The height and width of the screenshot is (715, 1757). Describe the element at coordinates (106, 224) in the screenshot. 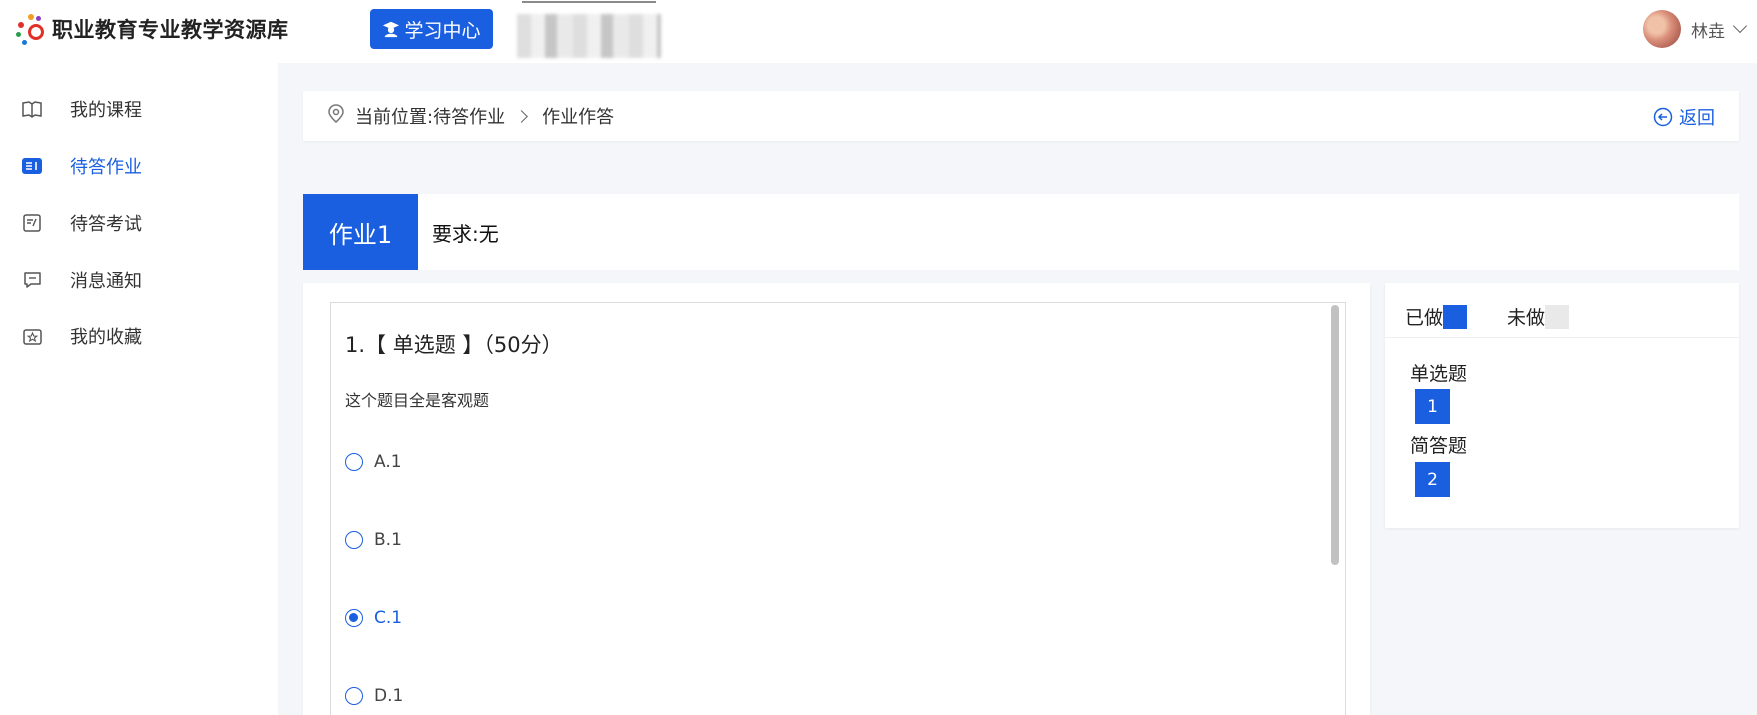

I see `sidebar-item-label: 待答考试` at that location.